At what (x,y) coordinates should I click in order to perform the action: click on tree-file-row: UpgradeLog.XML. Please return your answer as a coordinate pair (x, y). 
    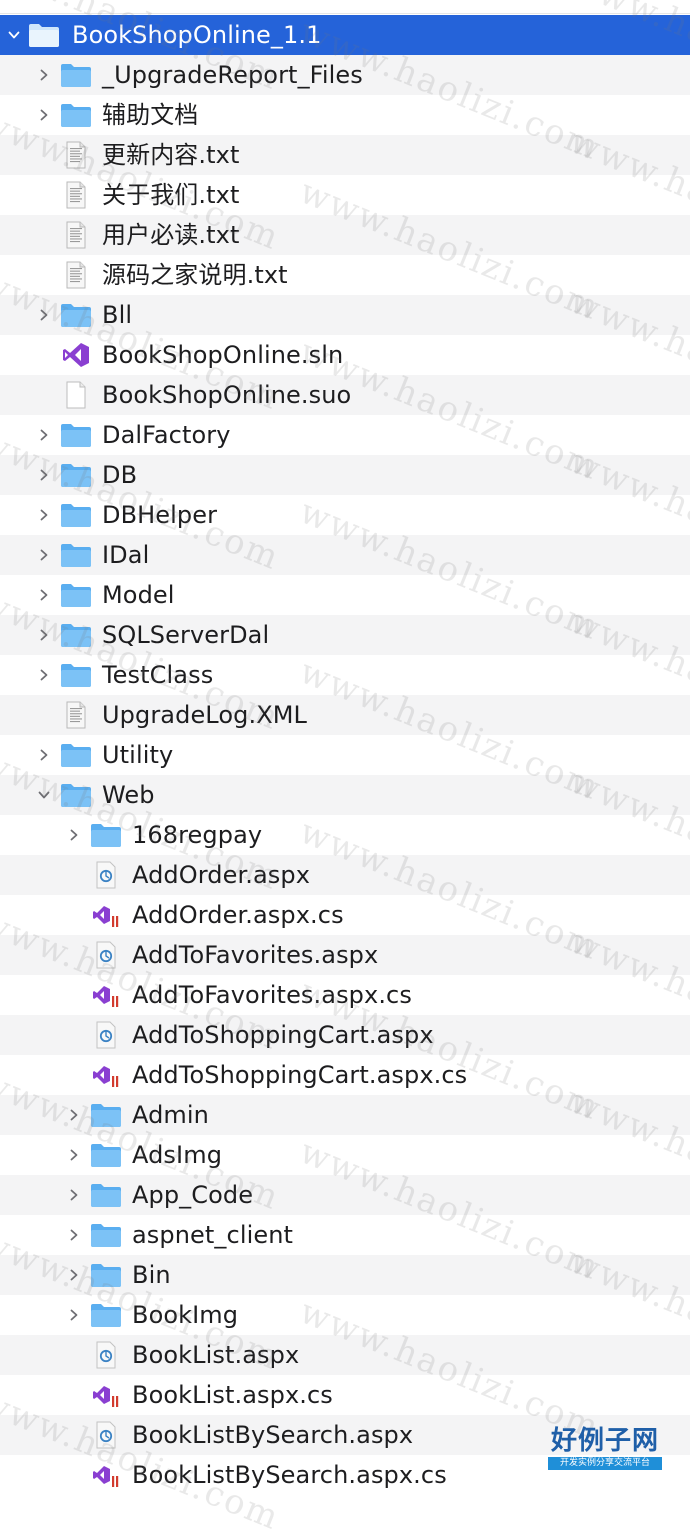
    Looking at the image, I should click on (345, 715).